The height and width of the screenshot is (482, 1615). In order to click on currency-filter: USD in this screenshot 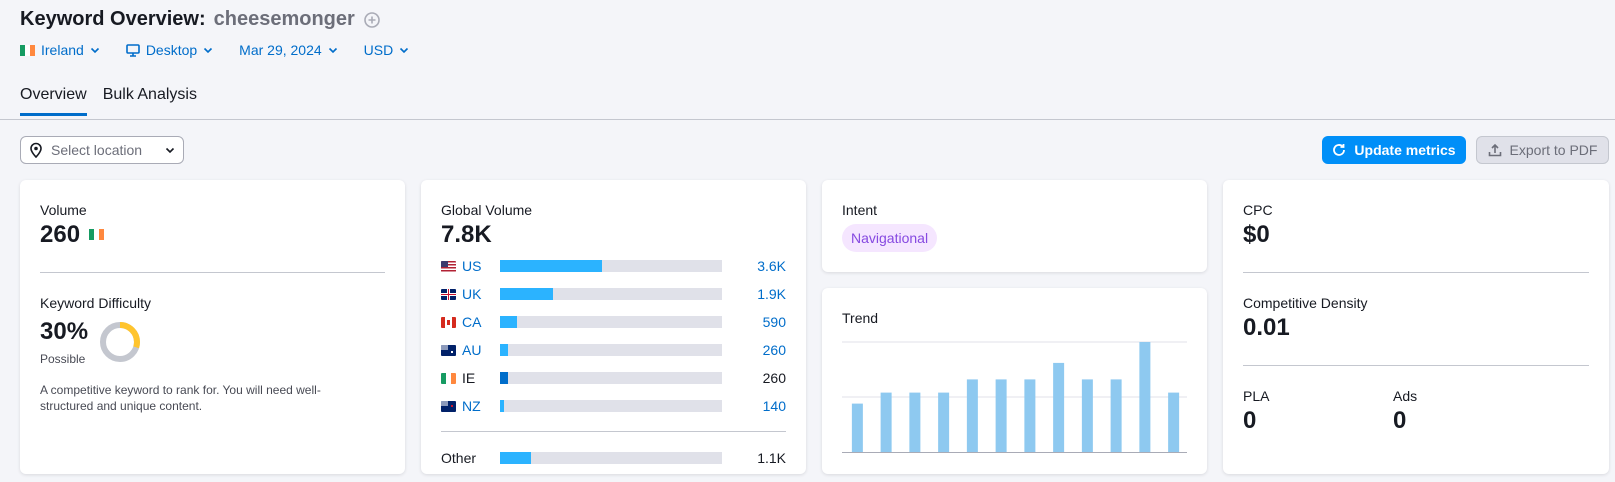, I will do `click(387, 50)`.